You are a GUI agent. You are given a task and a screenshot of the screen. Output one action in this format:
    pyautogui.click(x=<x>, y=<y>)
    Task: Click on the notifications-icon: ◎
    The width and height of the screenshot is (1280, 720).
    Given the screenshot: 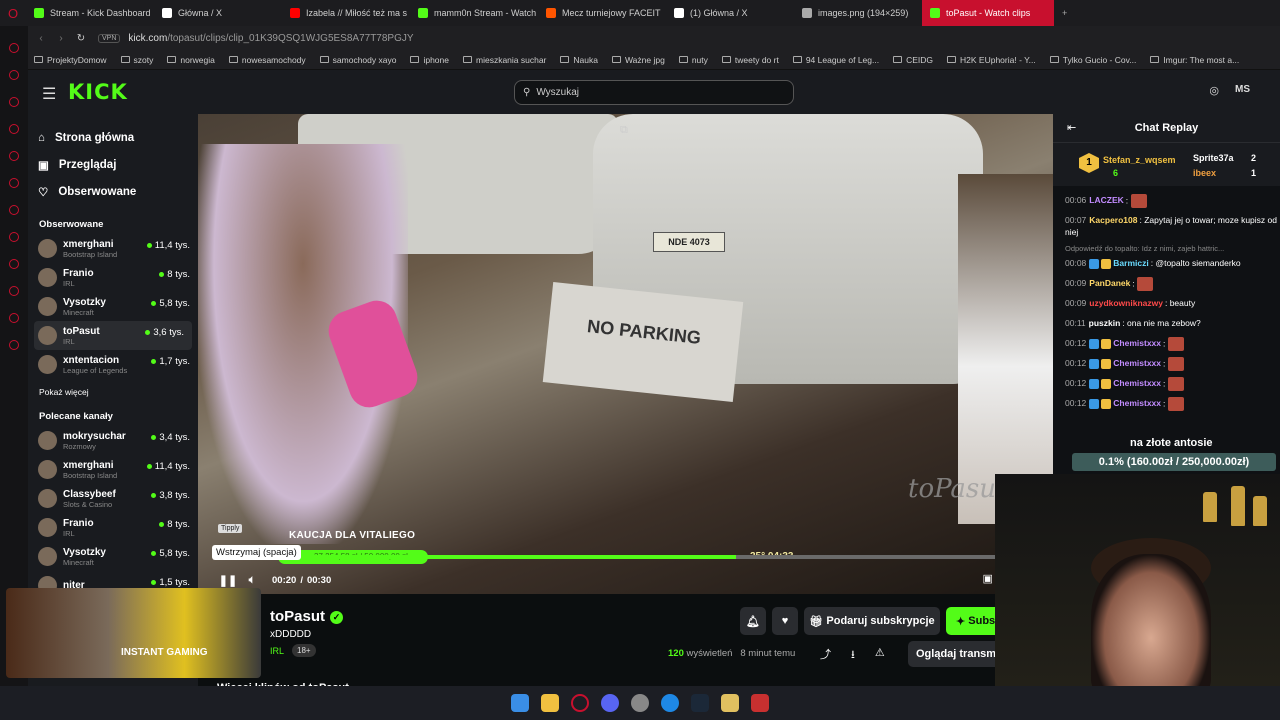 What is the action you would take?
    pyautogui.click(x=1214, y=90)
    